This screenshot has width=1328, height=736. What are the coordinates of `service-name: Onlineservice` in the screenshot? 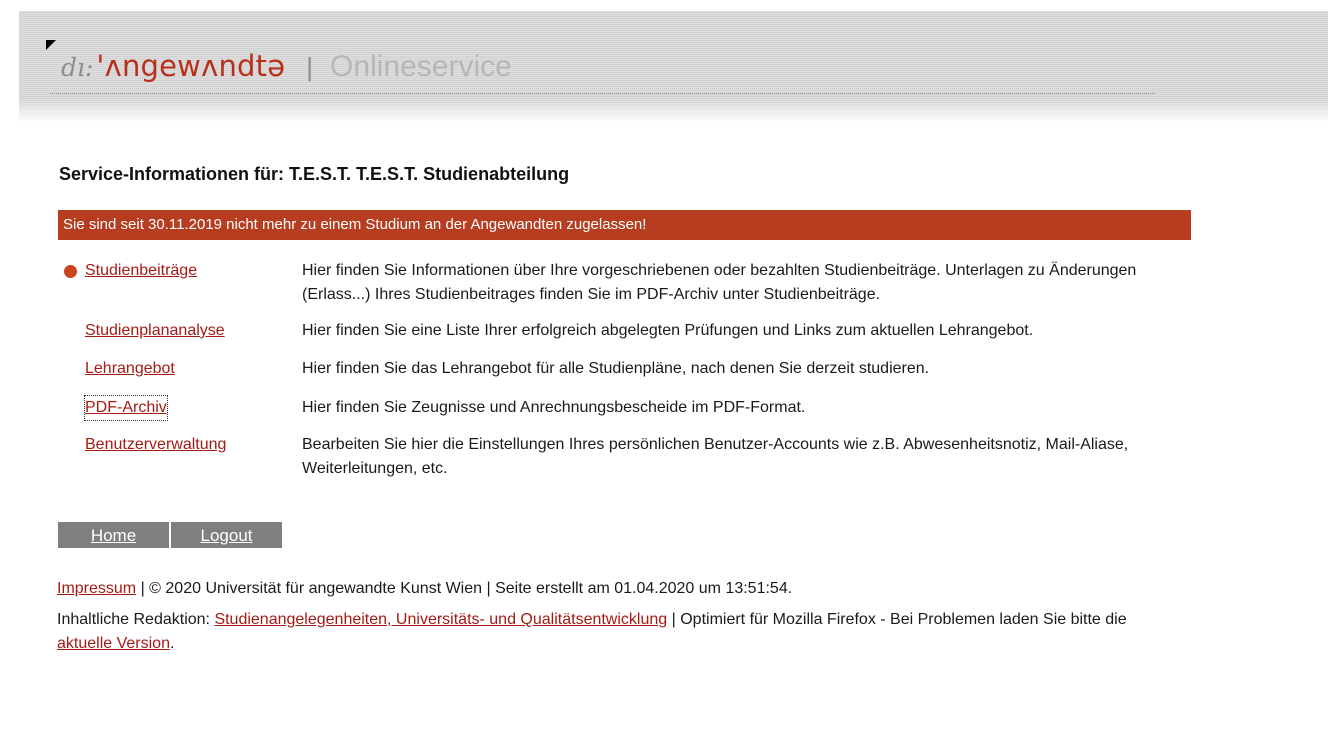 It's located at (421, 66).